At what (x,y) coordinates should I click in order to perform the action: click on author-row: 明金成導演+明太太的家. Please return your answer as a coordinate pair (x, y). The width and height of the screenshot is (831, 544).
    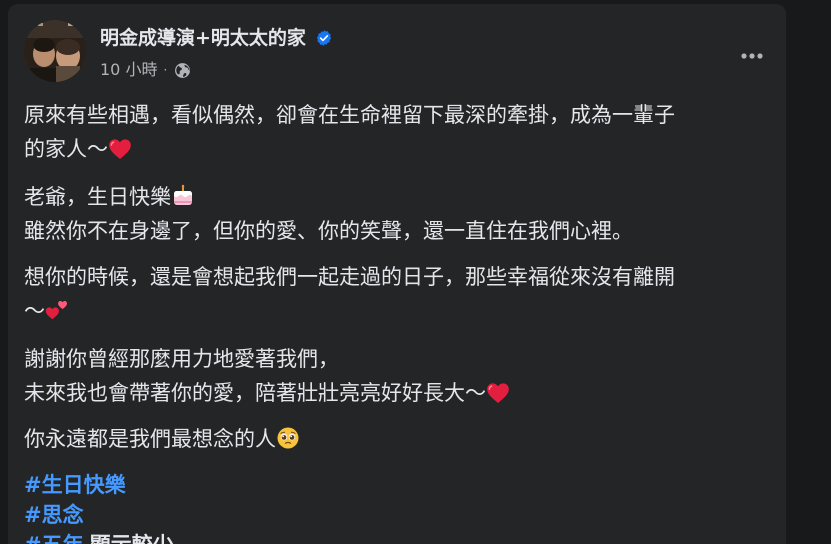
    Looking at the image, I should click on (217, 38).